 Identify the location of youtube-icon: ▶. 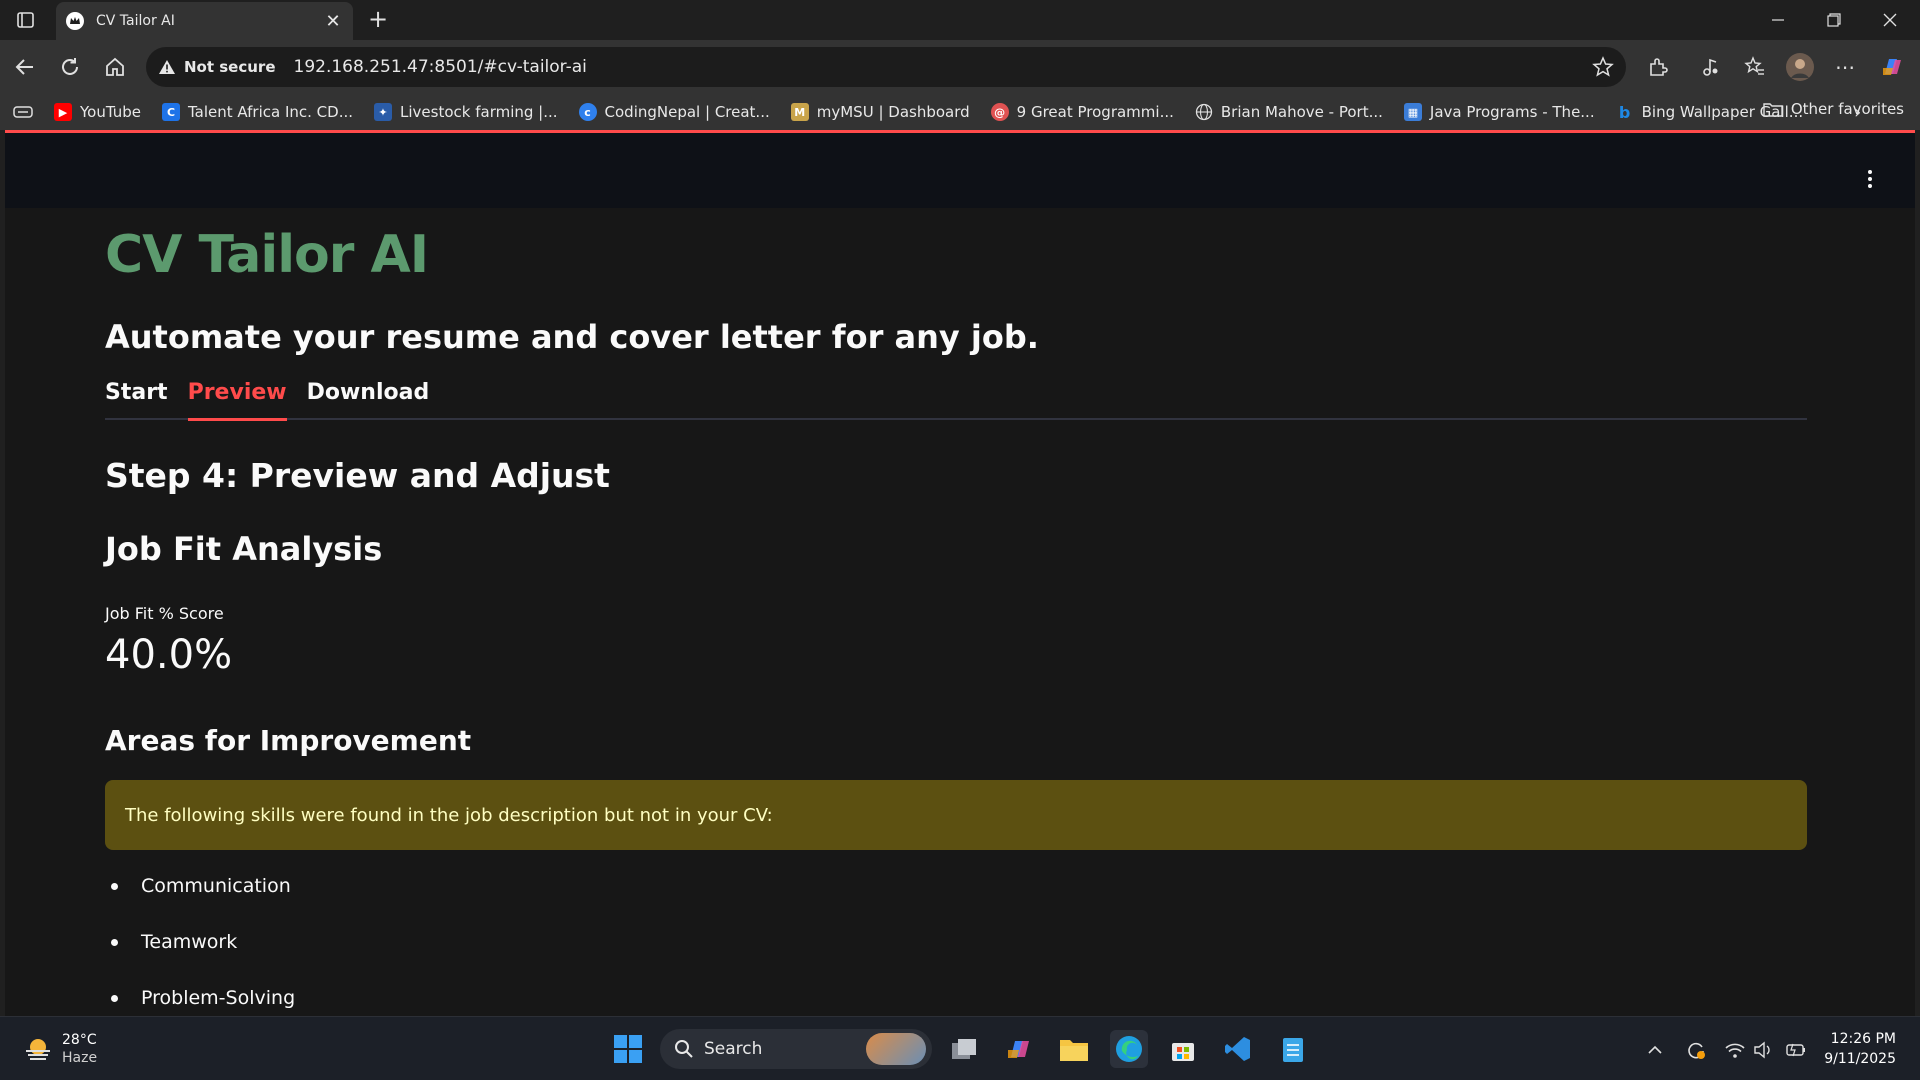
(63, 112).